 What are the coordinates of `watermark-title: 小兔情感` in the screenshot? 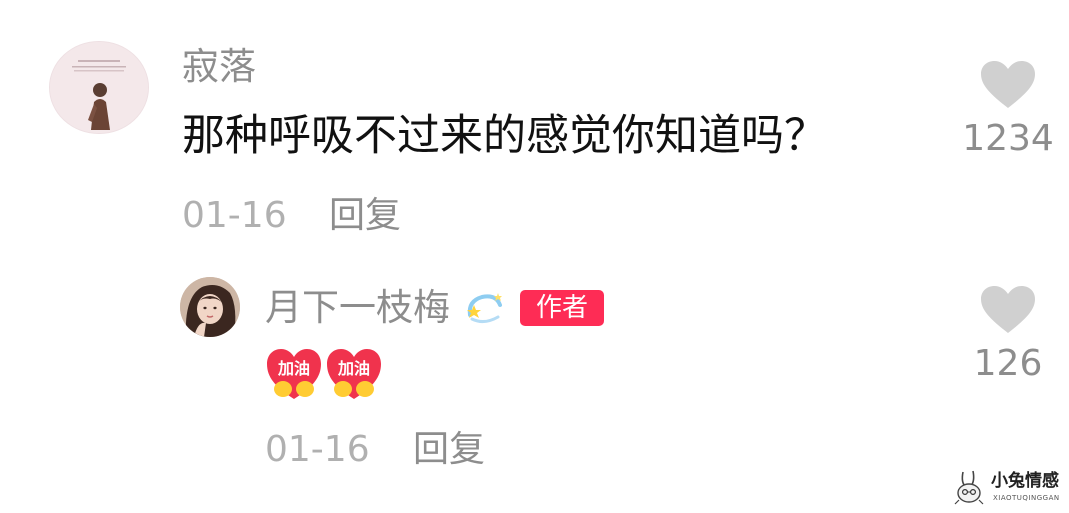 It's located at (1025, 481).